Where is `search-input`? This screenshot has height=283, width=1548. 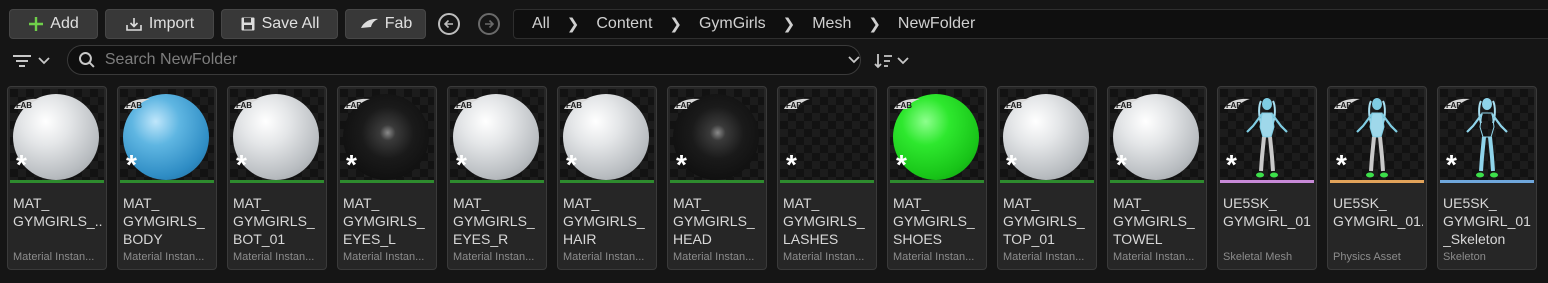 search-input is located at coordinates (462, 60).